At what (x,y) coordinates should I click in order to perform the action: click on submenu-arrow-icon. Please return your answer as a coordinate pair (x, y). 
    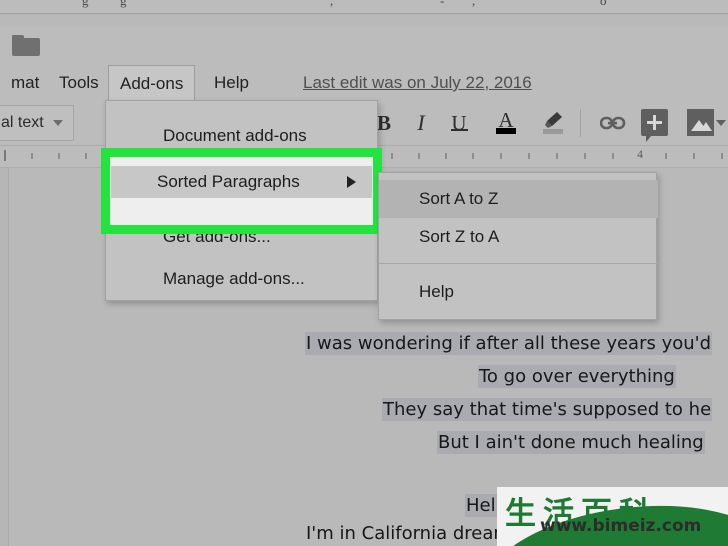
    Looking at the image, I should click on (351, 182).